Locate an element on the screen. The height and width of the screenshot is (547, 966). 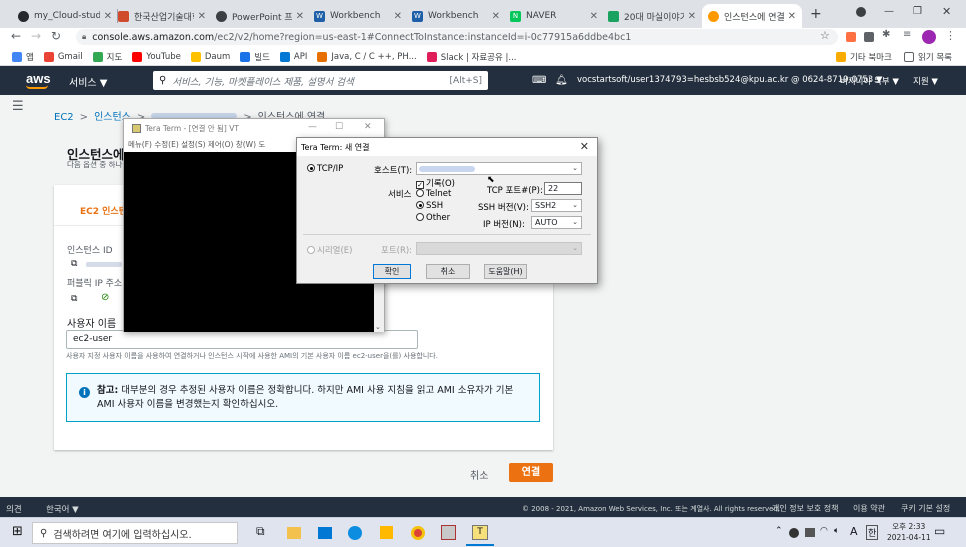
serial-radio: 시리얼(E) is located at coordinates (329, 250).